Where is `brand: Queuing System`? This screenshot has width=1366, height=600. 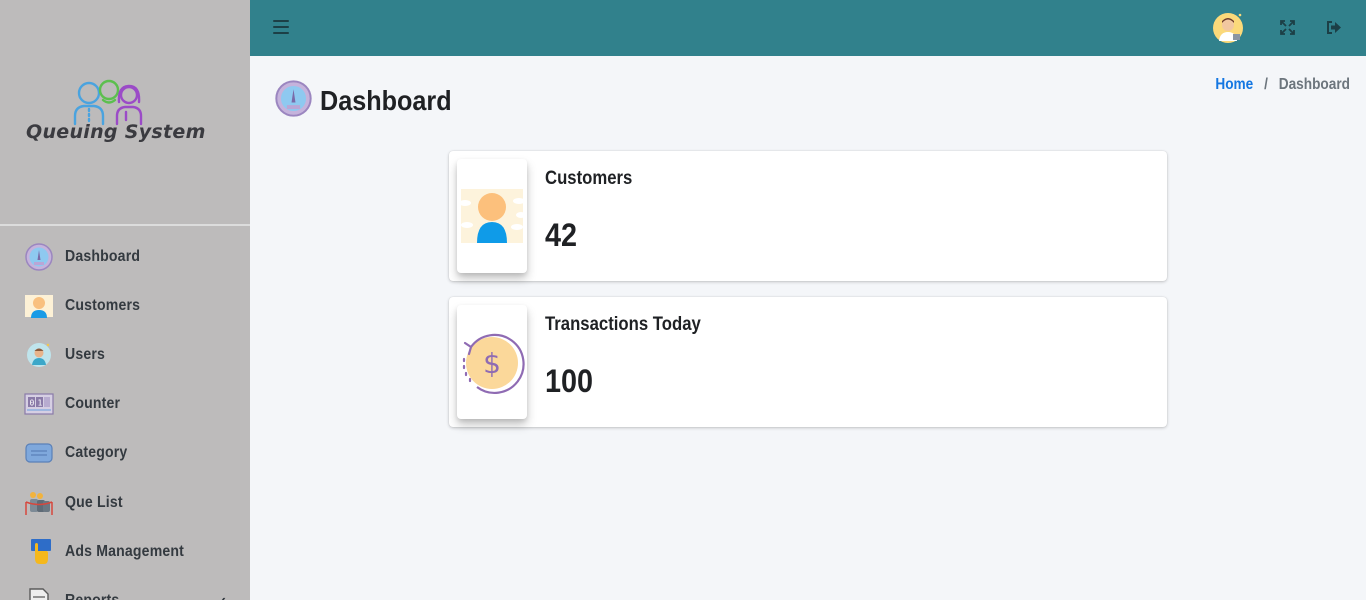
brand: Queuing System is located at coordinates (125, 113).